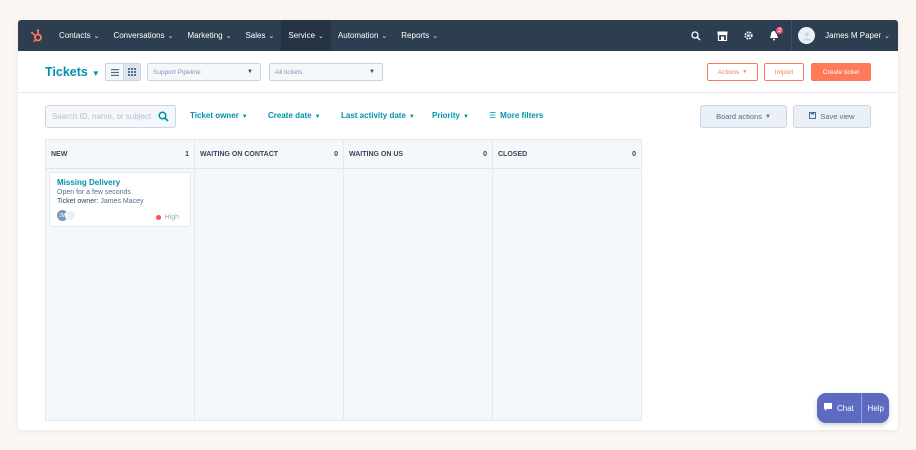  What do you see at coordinates (493, 115) in the screenshot?
I see `filter-lines-icon: ☰` at bounding box center [493, 115].